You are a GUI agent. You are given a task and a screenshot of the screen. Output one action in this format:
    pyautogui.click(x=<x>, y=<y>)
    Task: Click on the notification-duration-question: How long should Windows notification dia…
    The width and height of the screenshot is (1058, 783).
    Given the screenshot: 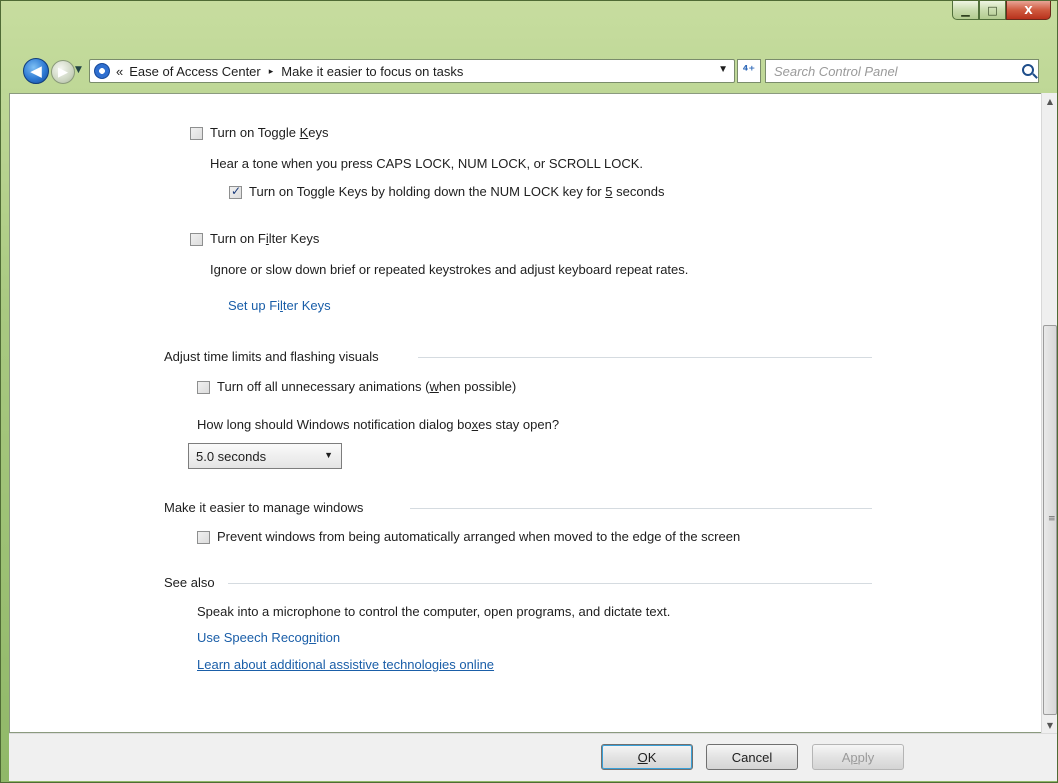 What is the action you would take?
    pyautogui.click(x=378, y=424)
    